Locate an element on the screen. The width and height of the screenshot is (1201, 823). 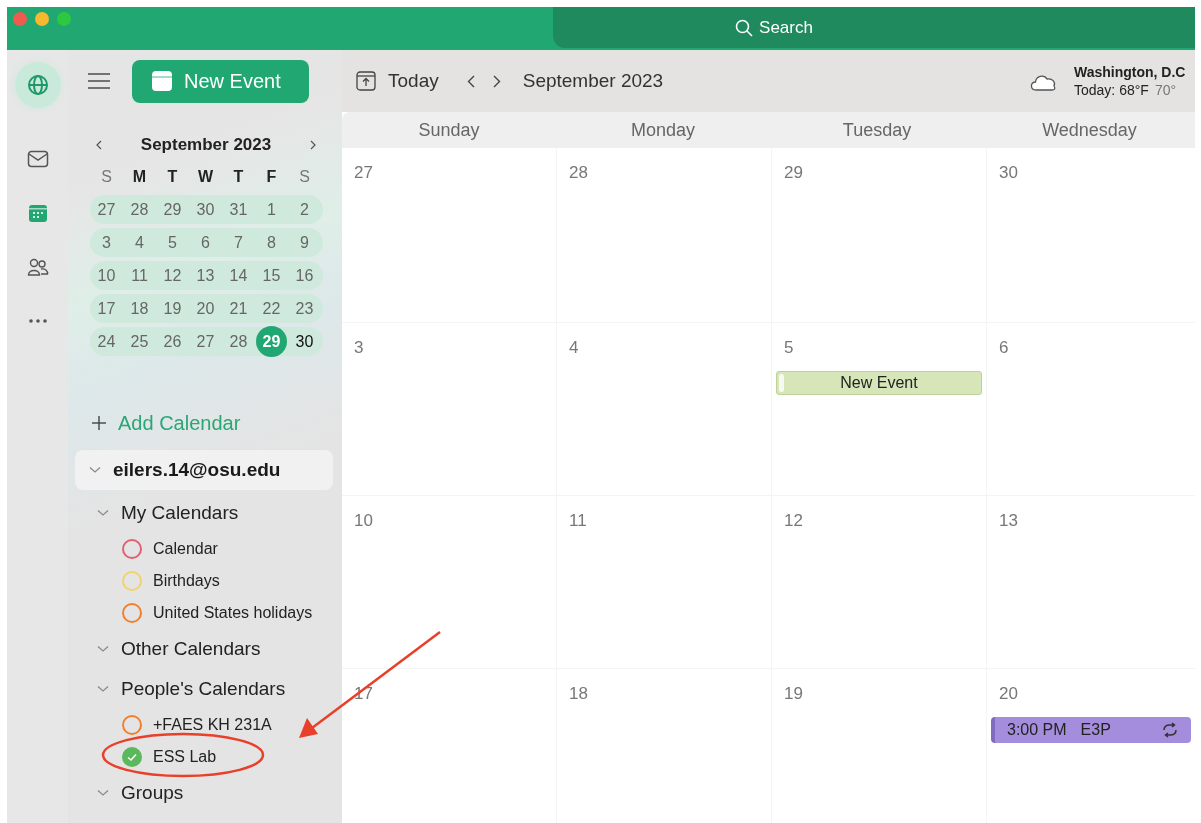
group-label: People's Calendars is located at coordinates (203, 689).